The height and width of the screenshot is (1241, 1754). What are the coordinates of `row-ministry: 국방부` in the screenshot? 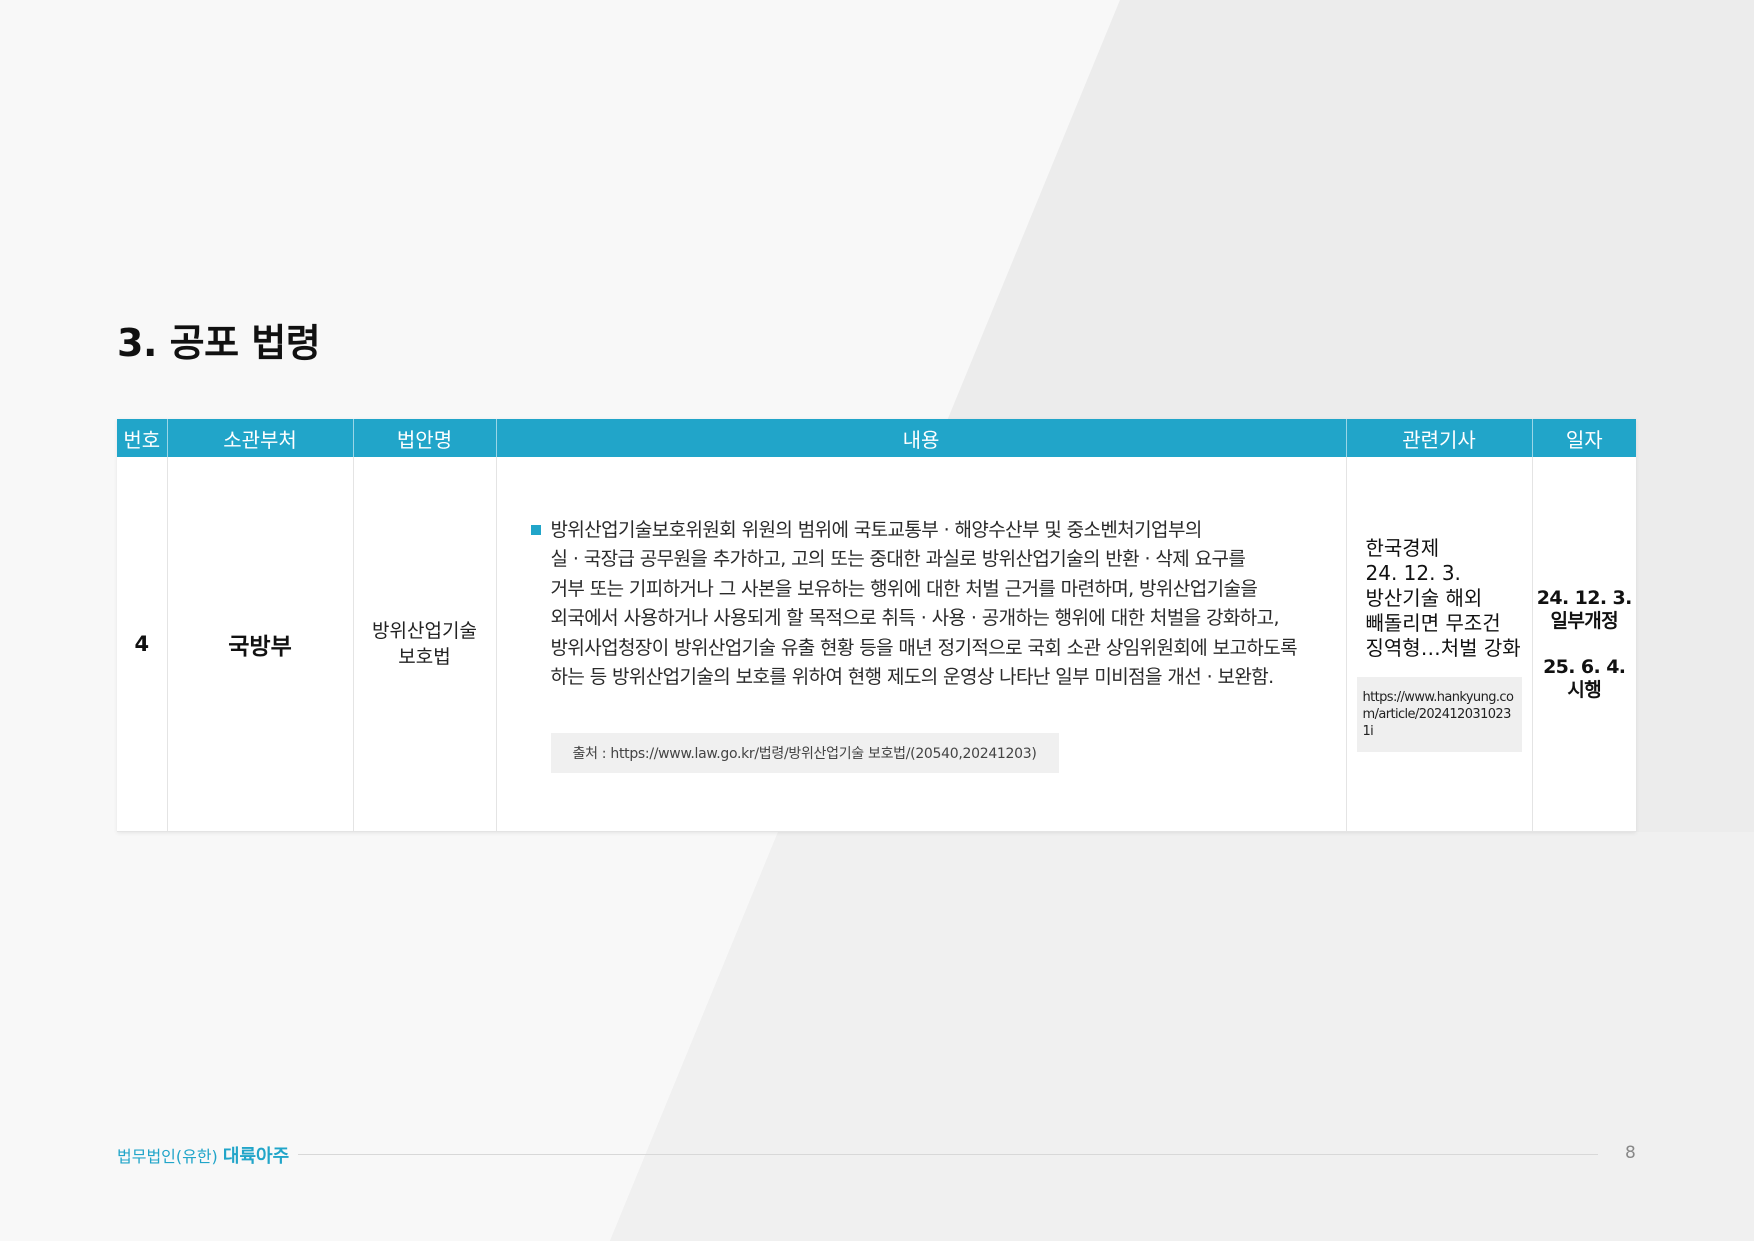 It's located at (260, 644).